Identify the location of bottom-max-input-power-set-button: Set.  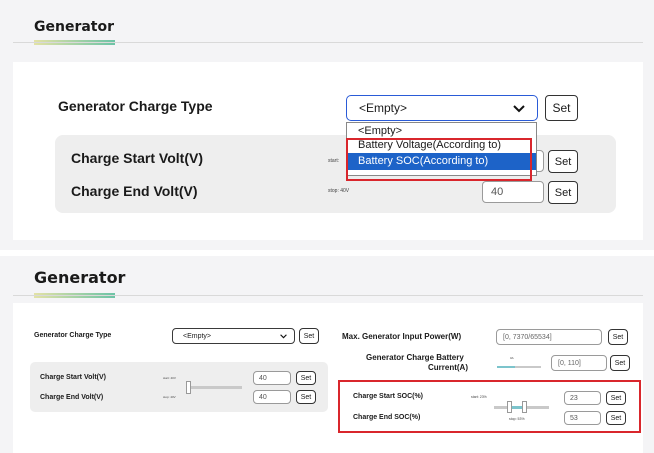
(618, 337).